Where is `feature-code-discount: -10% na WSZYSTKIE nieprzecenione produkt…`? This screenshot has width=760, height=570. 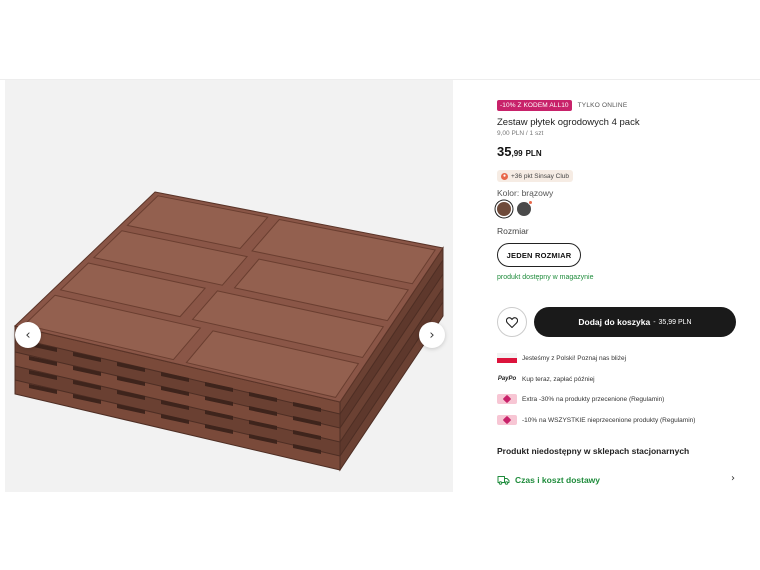
feature-code-discount: -10% na WSZYSTKIE nieprzecenione produkt… is located at coordinates (596, 420).